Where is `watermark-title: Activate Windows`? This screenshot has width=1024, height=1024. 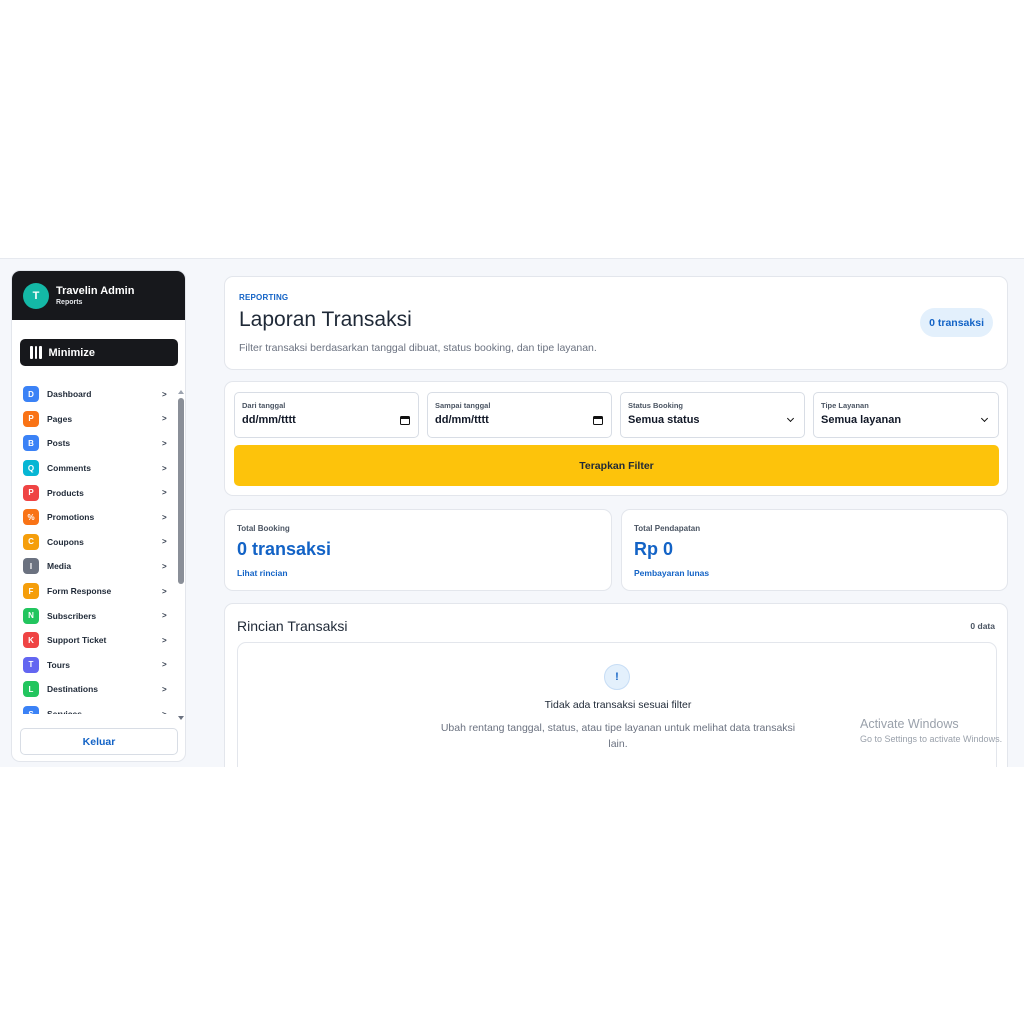 watermark-title: Activate Windows is located at coordinates (909, 724).